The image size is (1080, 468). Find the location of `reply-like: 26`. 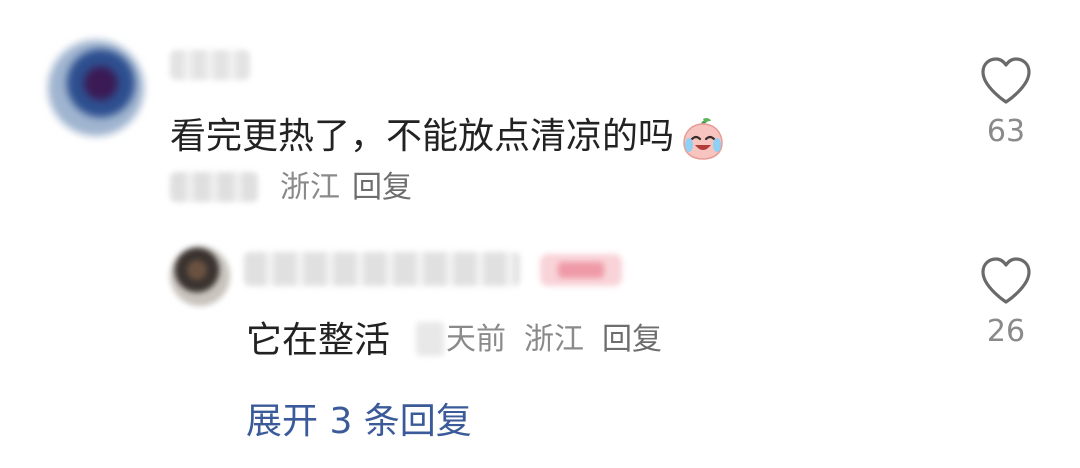

reply-like: 26 is located at coordinates (1006, 304).